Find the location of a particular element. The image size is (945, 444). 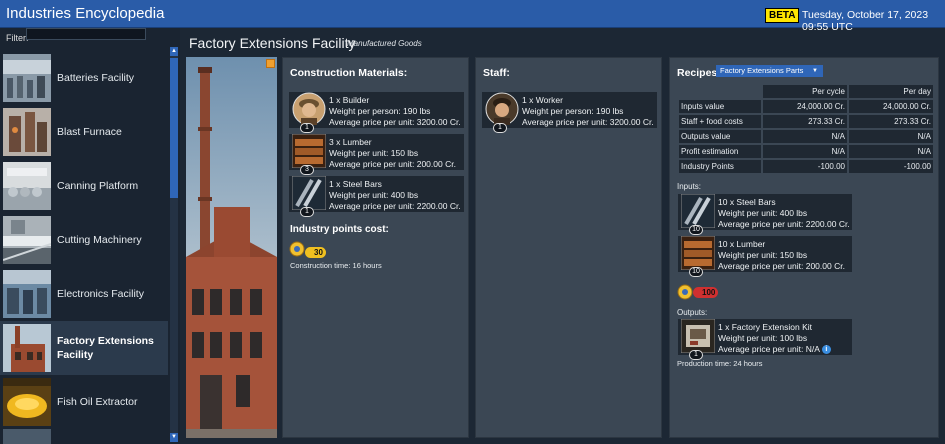

construction-title: Construction Materials: is located at coordinates (349, 73).